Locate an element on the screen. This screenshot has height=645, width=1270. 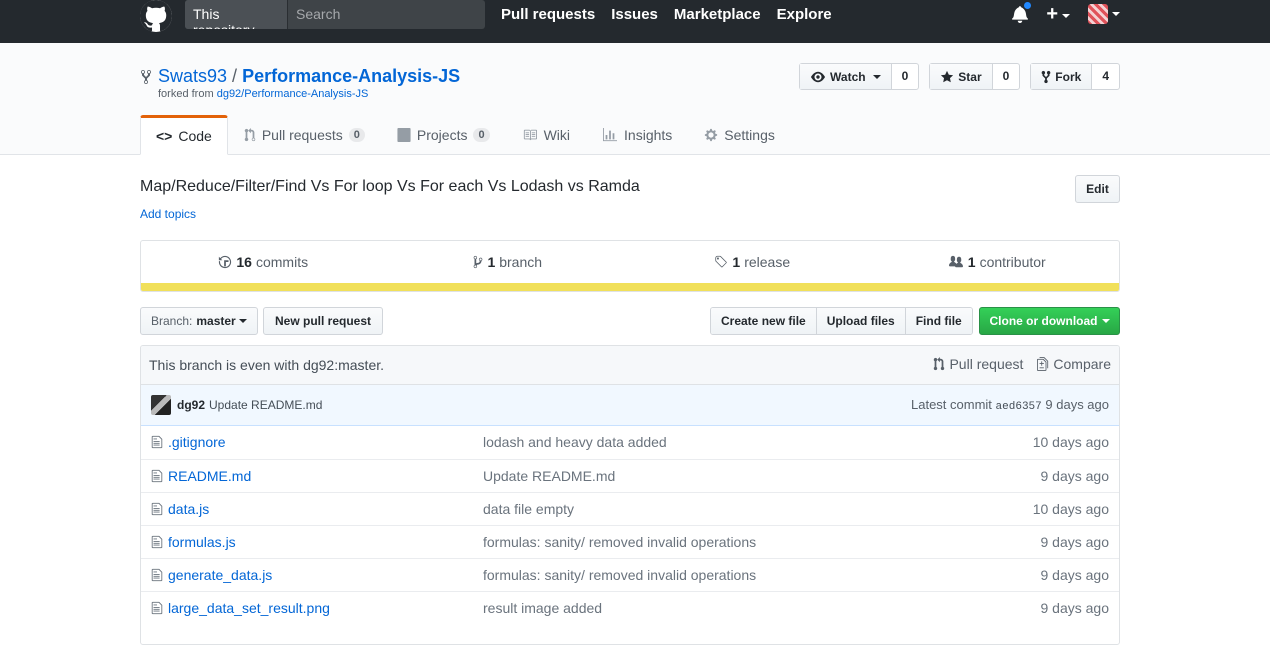
diff-icon is located at coordinates (1043, 364).